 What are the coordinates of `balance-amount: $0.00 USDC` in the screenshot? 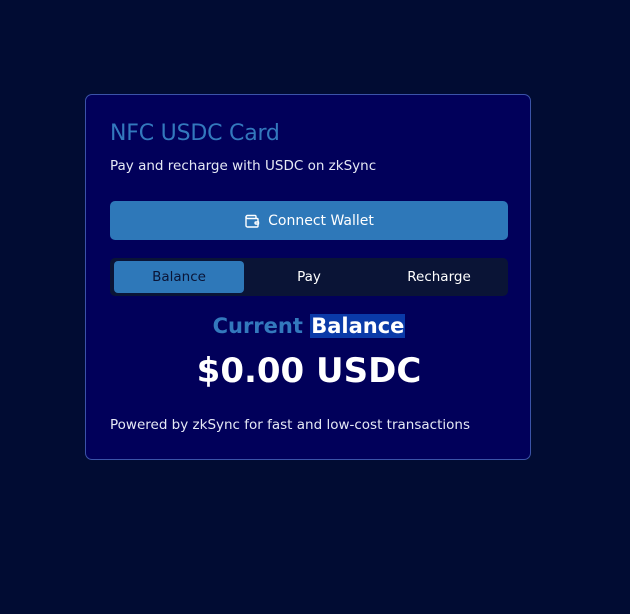 It's located at (309, 371).